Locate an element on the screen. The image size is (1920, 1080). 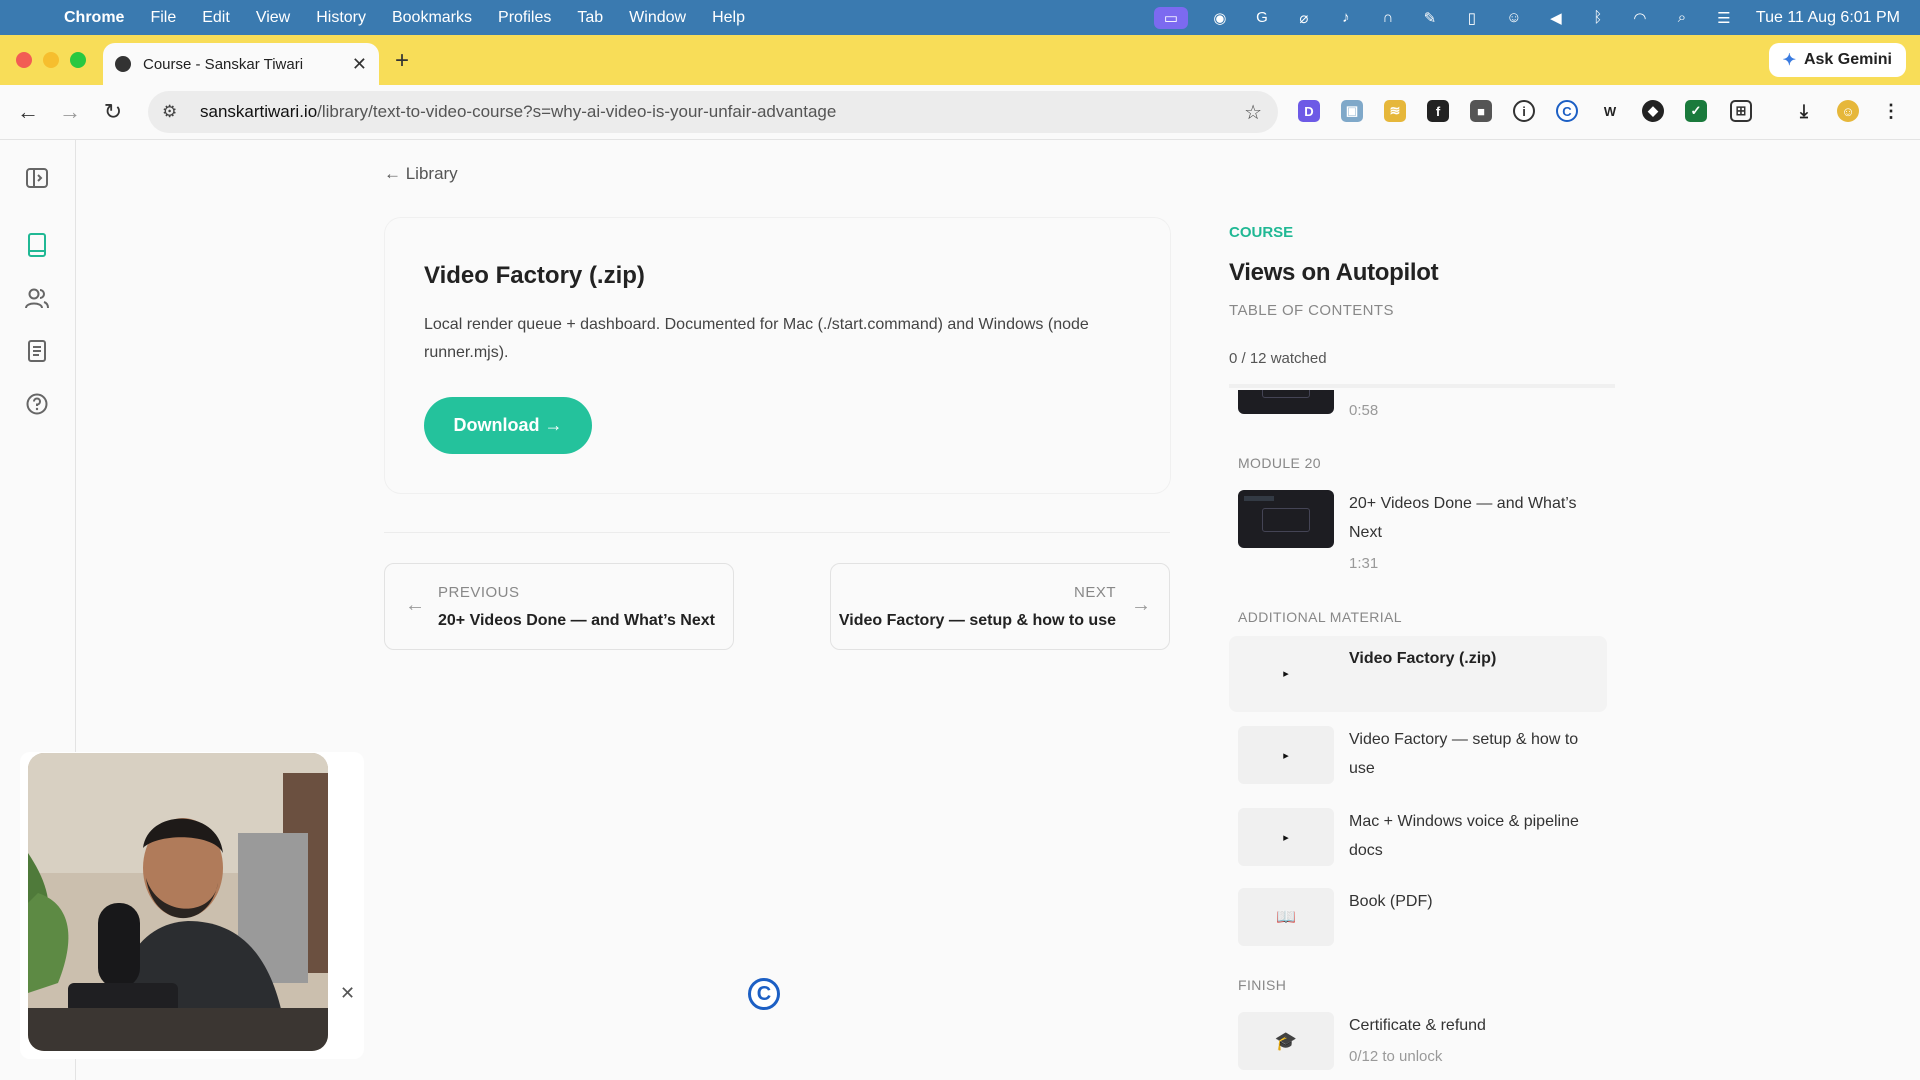
browser-tab-active: Course - Sanskar Tiwari ✕ is located at coordinates (241, 64).